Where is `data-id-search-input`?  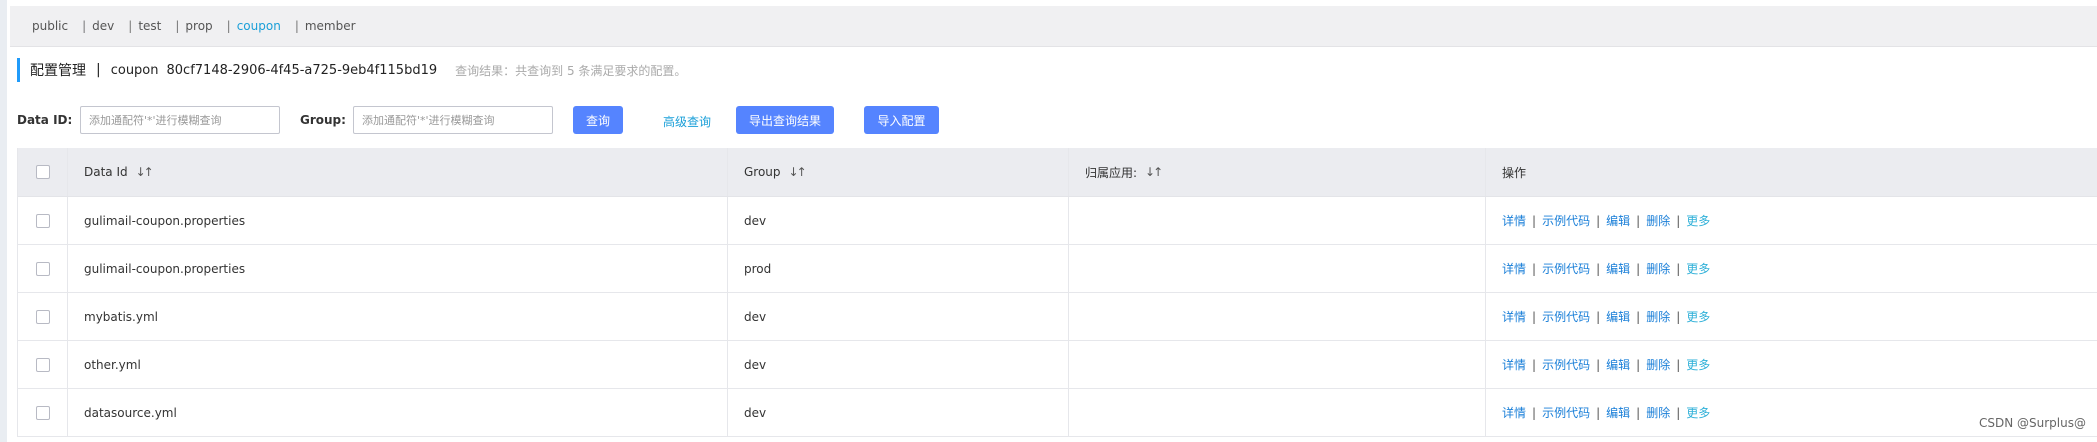 data-id-search-input is located at coordinates (180, 120).